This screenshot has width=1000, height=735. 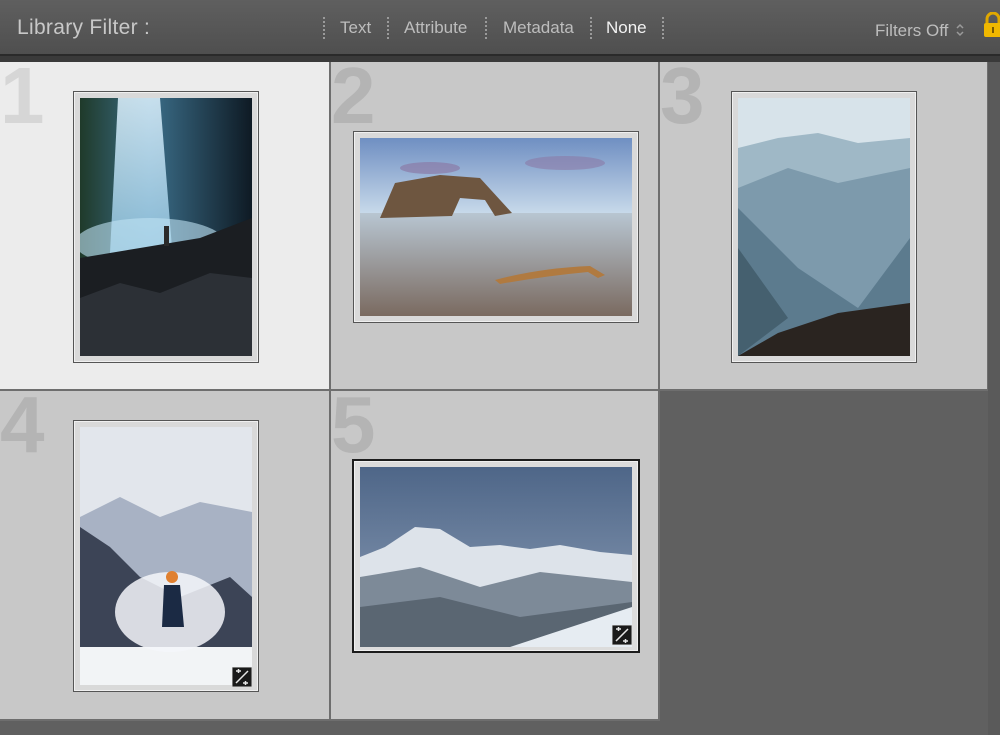 I want to click on tab-attribute: Attribute, so click(x=435, y=28).